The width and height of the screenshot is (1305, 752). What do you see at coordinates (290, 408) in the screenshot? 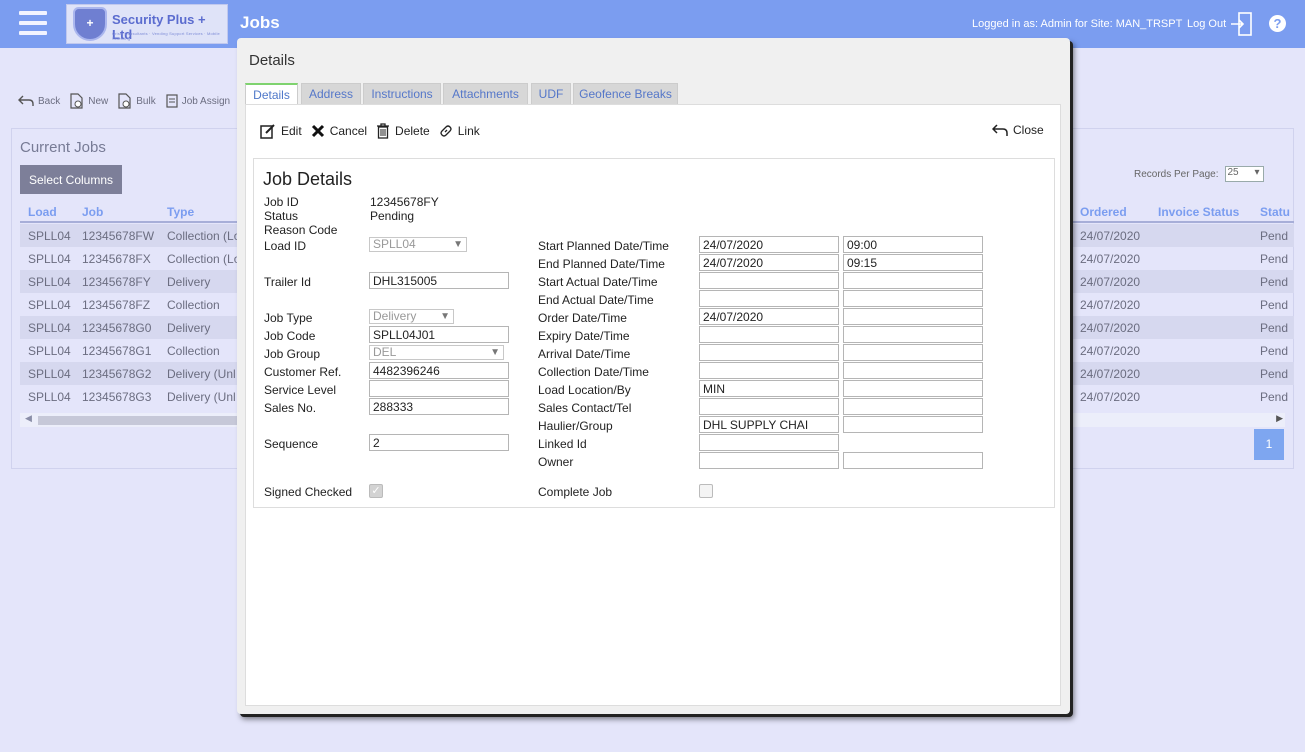
I see `sales-no-label: Sales No.` at bounding box center [290, 408].